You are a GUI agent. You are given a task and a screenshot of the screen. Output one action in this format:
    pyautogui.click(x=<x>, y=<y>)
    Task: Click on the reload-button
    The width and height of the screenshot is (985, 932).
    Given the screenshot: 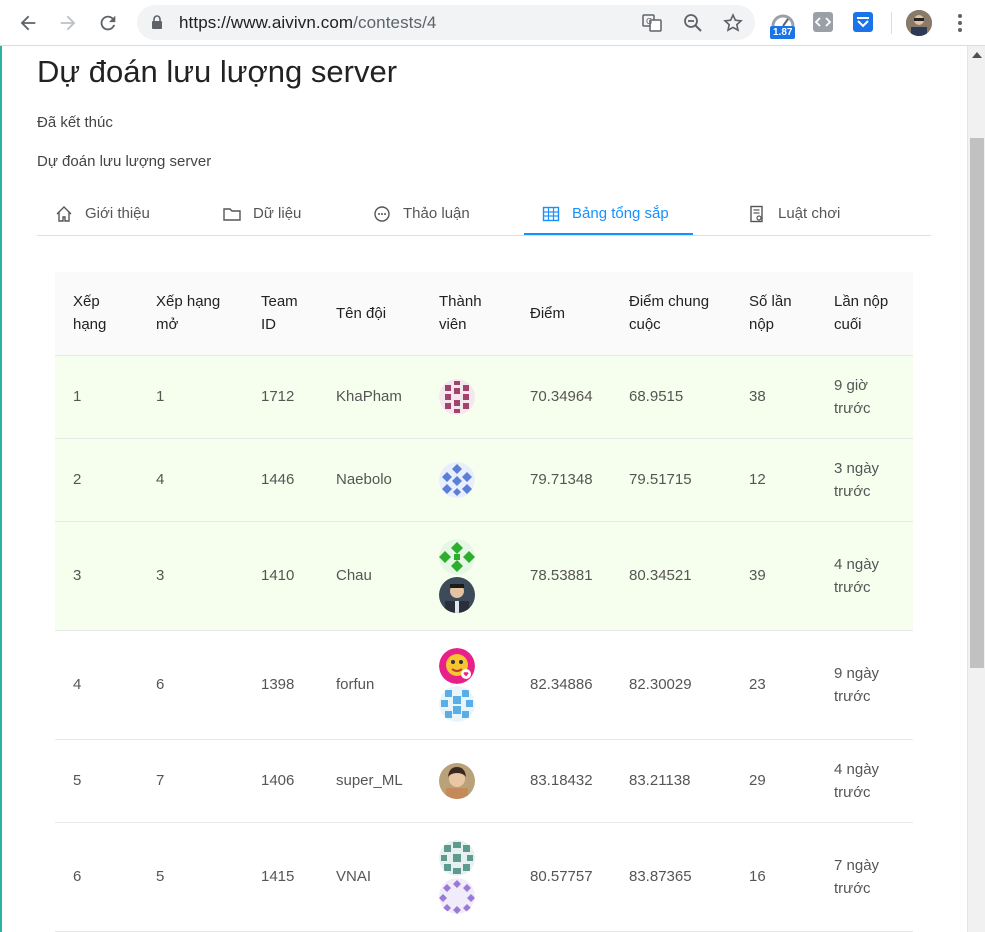 What is the action you would take?
    pyautogui.click(x=108, y=23)
    